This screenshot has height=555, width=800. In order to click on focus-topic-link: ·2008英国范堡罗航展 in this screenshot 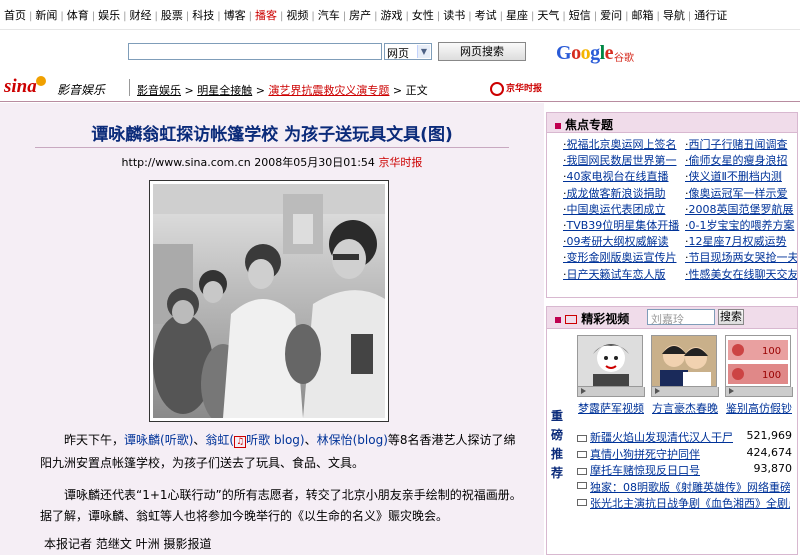, I will do `click(741, 209)`.